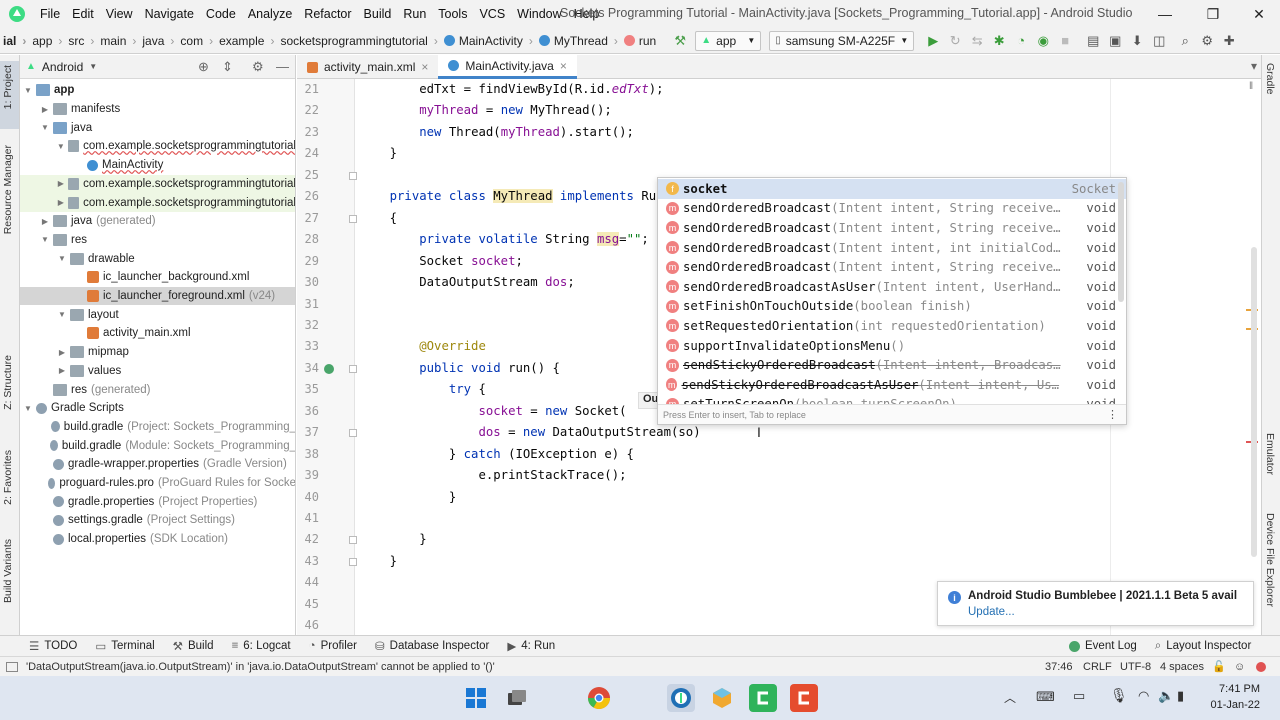 Image resolution: width=1280 pixels, height=720 pixels. What do you see at coordinates (414, 14) in the screenshot?
I see `menu-item: Run` at bounding box center [414, 14].